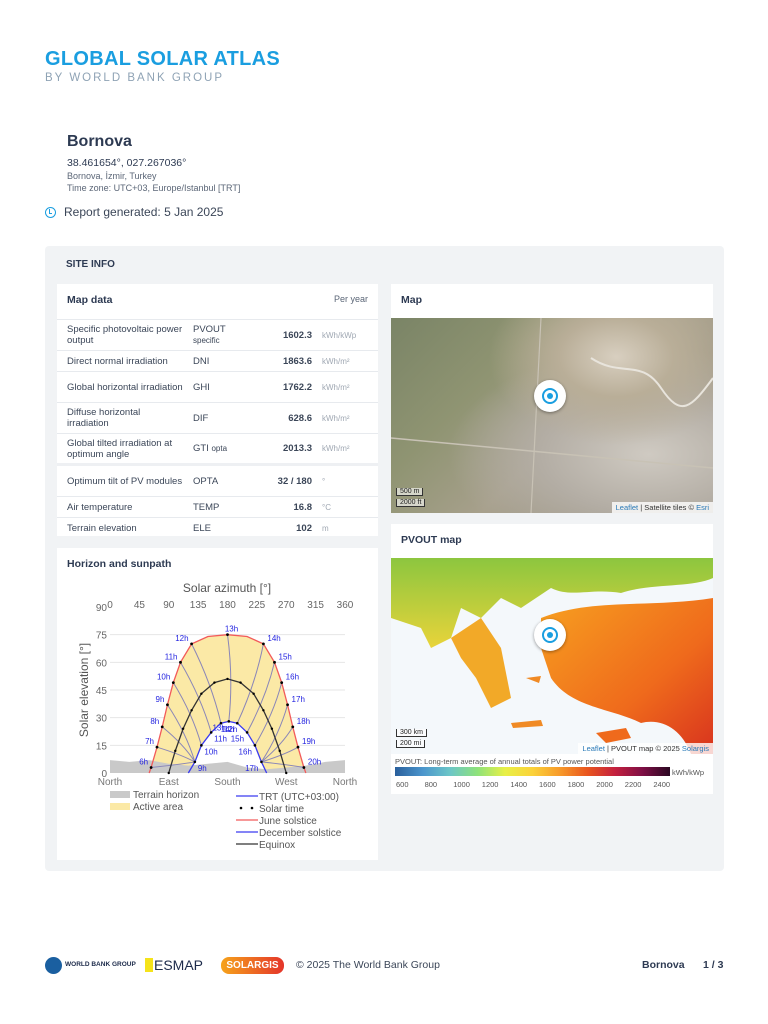  What do you see at coordinates (231, 629) in the screenshot?
I see `hour-label: 13h` at bounding box center [231, 629].